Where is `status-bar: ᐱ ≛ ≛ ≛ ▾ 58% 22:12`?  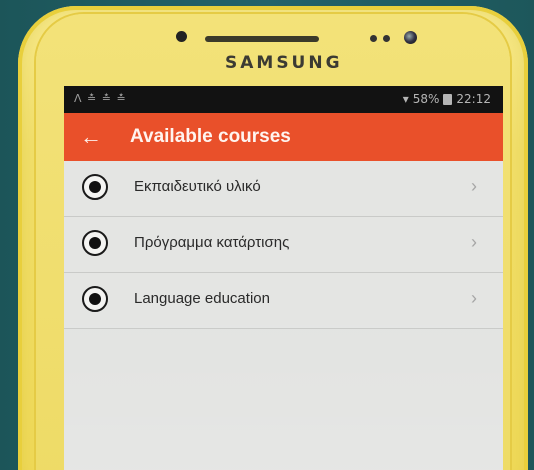
status-bar: ᐱ ≛ ≛ ≛ ▾ 58% 22:12 is located at coordinates (283, 99).